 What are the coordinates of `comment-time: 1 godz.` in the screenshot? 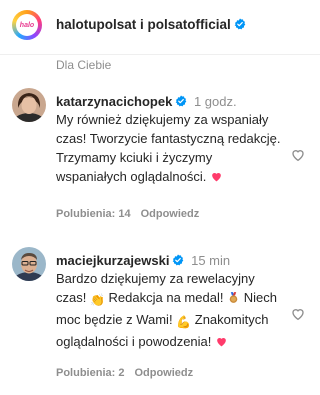 It's located at (215, 101).